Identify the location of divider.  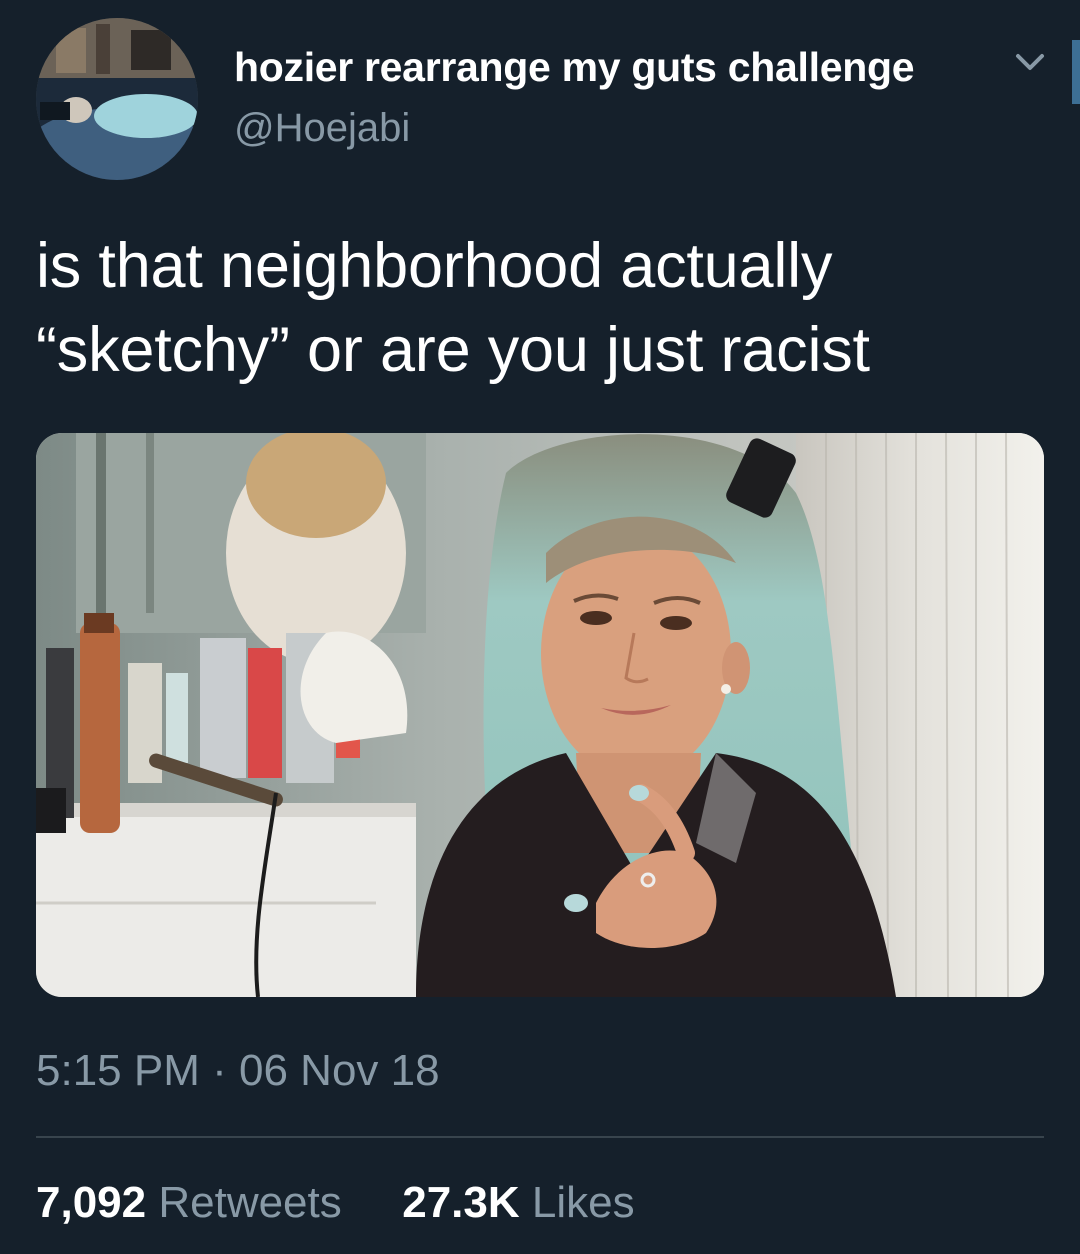
(540, 1137).